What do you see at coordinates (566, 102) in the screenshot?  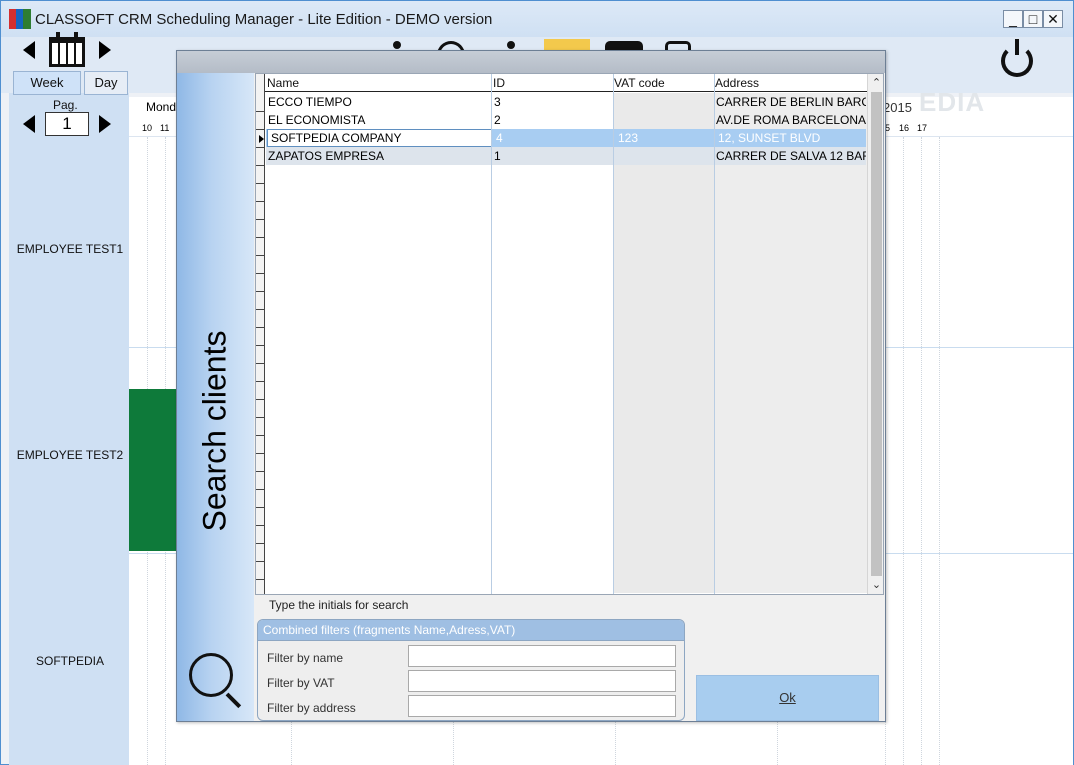 I see `table-row: ECCO TIEMPO 3 CARRER DE BERLIN BARC` at bounding box center [566, 102].